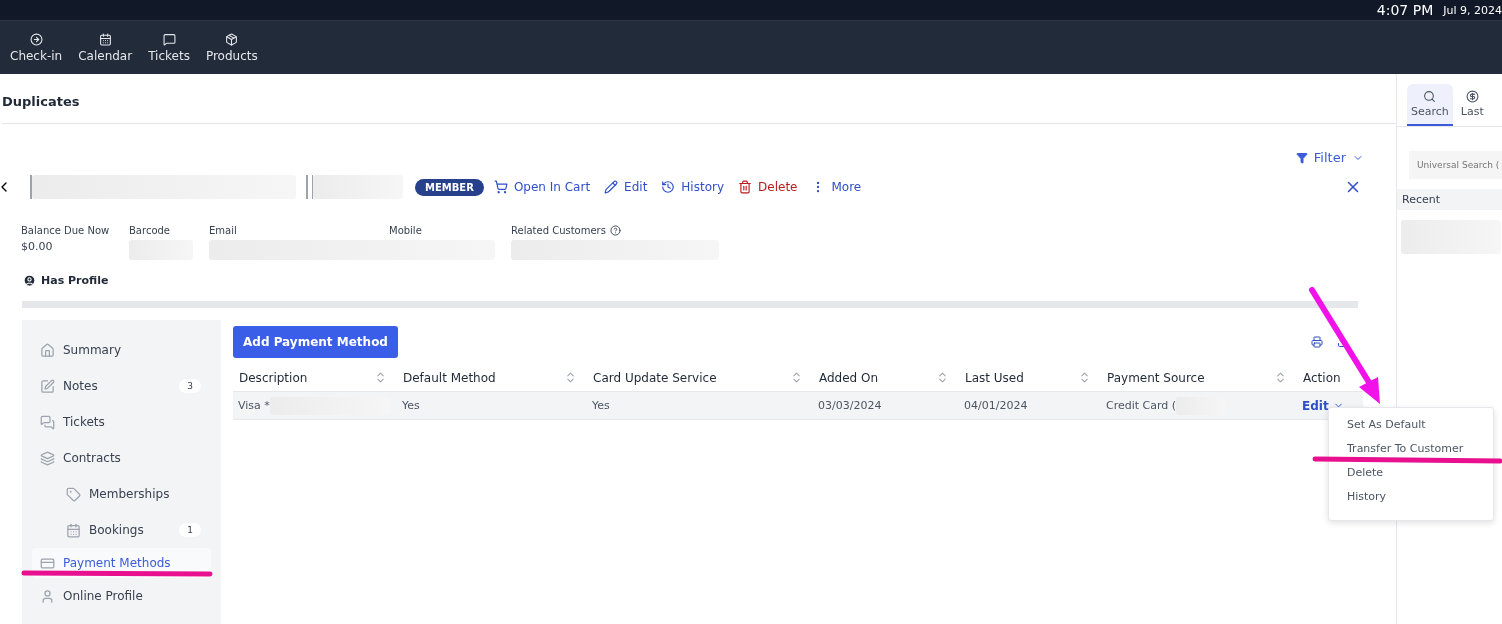 This screenshot has width=1502, height=624. What do you see at coordinates (500, 187) in the screenshot?
I see `cart-icon` at bounding box center [500, 187].